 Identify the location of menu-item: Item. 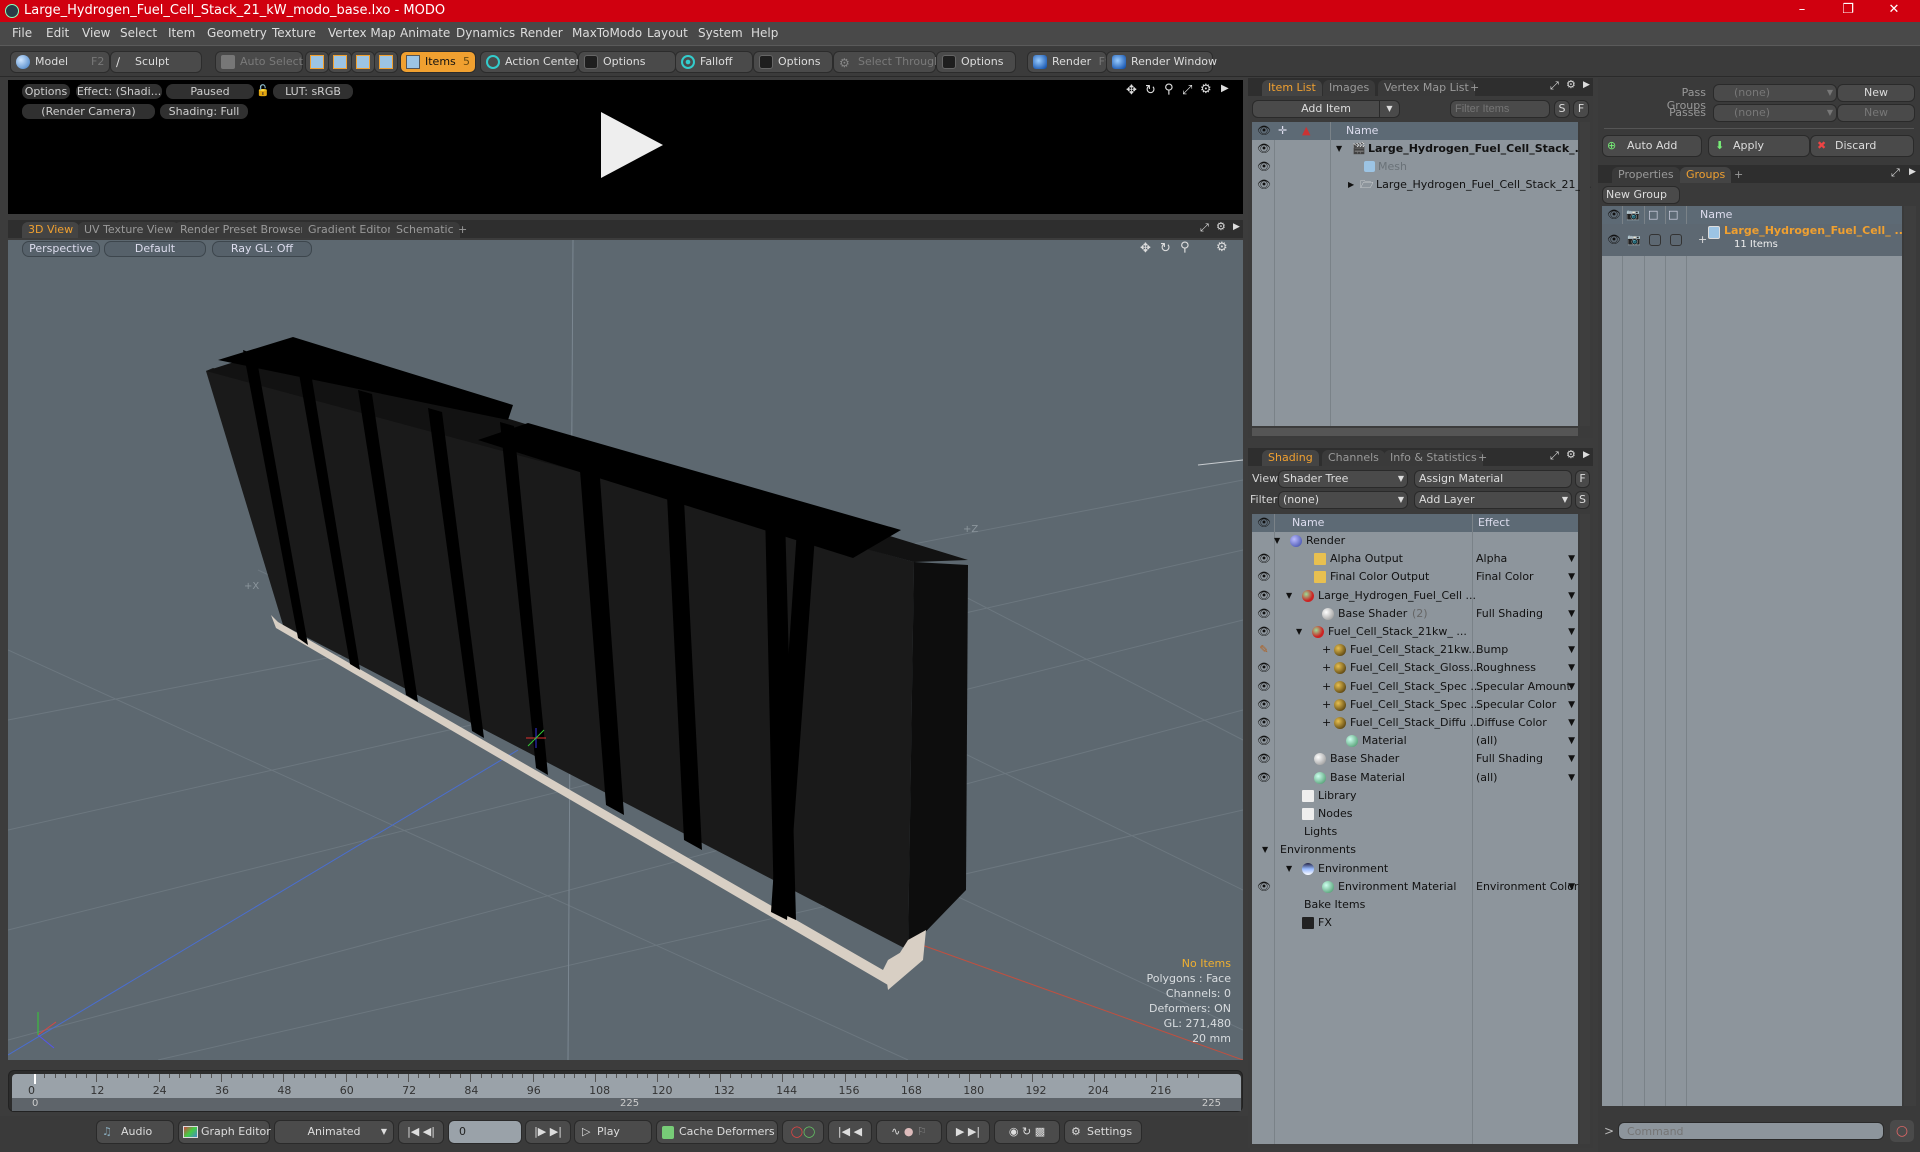
(181, 33).